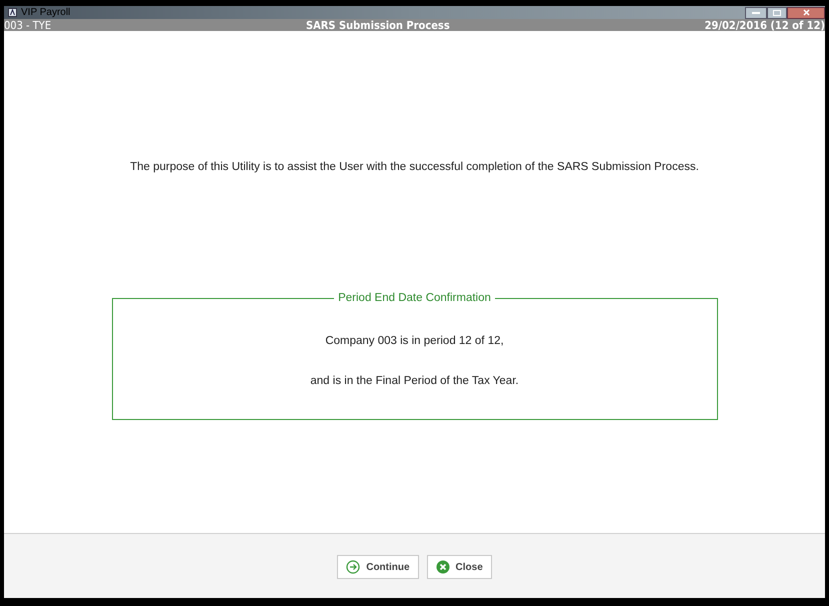 This screenshot has height=606, width=829. I want to click on close-button: Close, so click(459, 567).